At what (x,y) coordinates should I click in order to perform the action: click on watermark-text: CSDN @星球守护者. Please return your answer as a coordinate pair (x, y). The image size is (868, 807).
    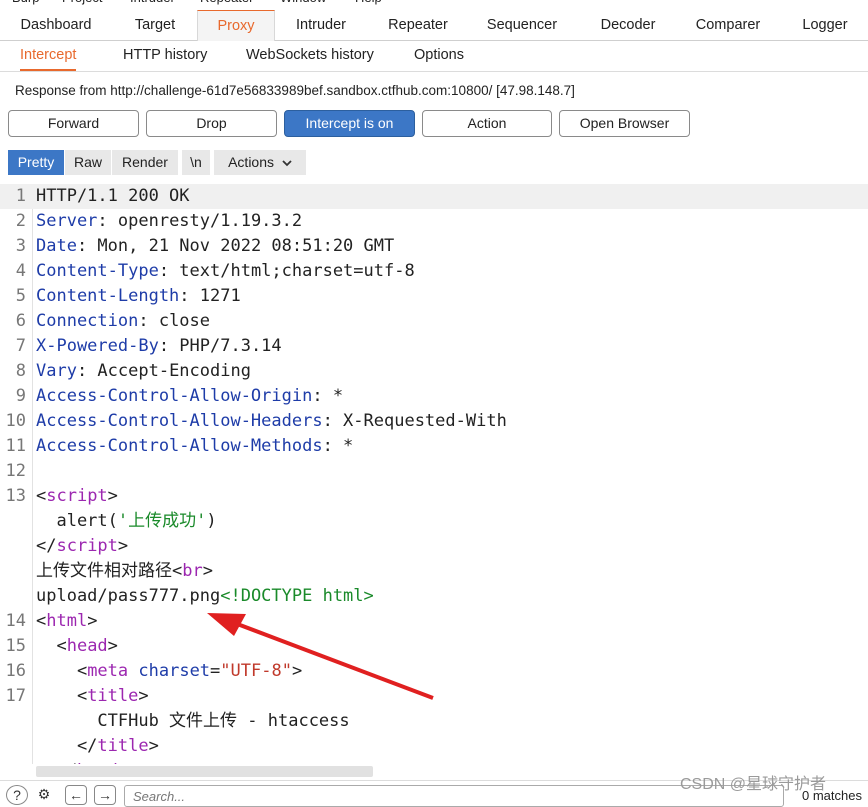
    Looking at the image, I should click on (753, 784).